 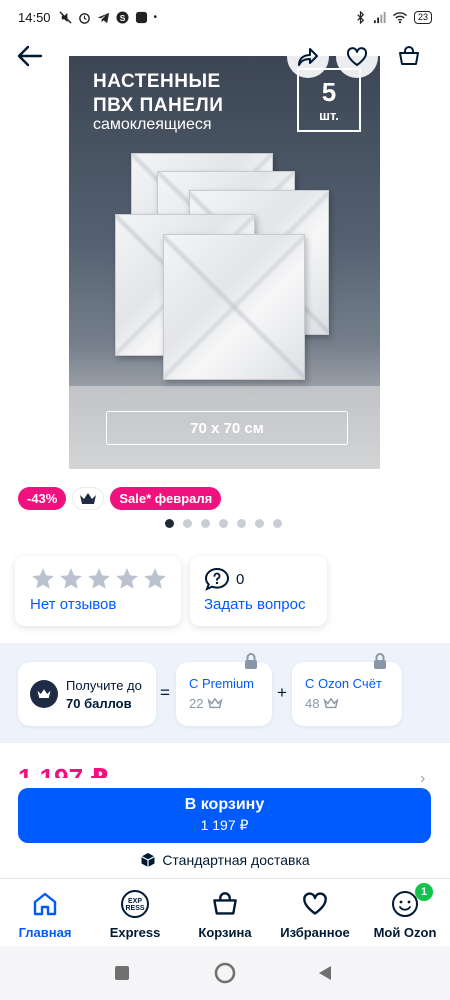 What do you see at coordinates (236, 860) in the screenshot?
I see `delivery-label: Стандартная доставка` at bounding box center [236, 860].